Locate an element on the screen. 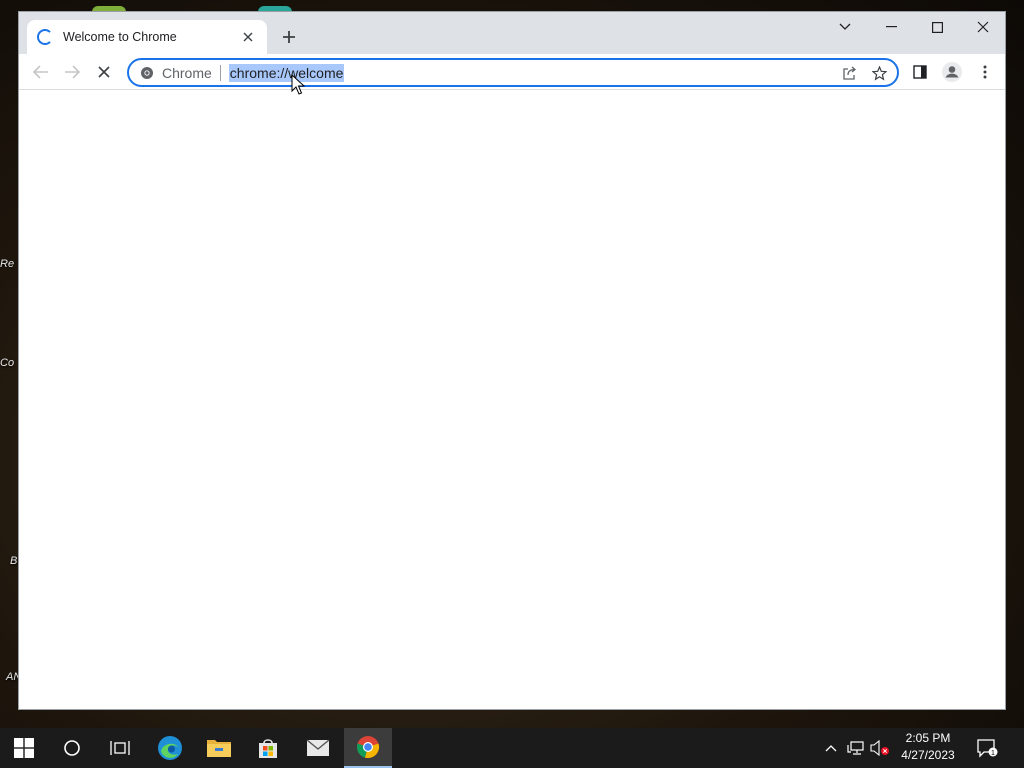 The height and width of the screenshot is (768, 1024). start-button is located at coordinates (24, 748).